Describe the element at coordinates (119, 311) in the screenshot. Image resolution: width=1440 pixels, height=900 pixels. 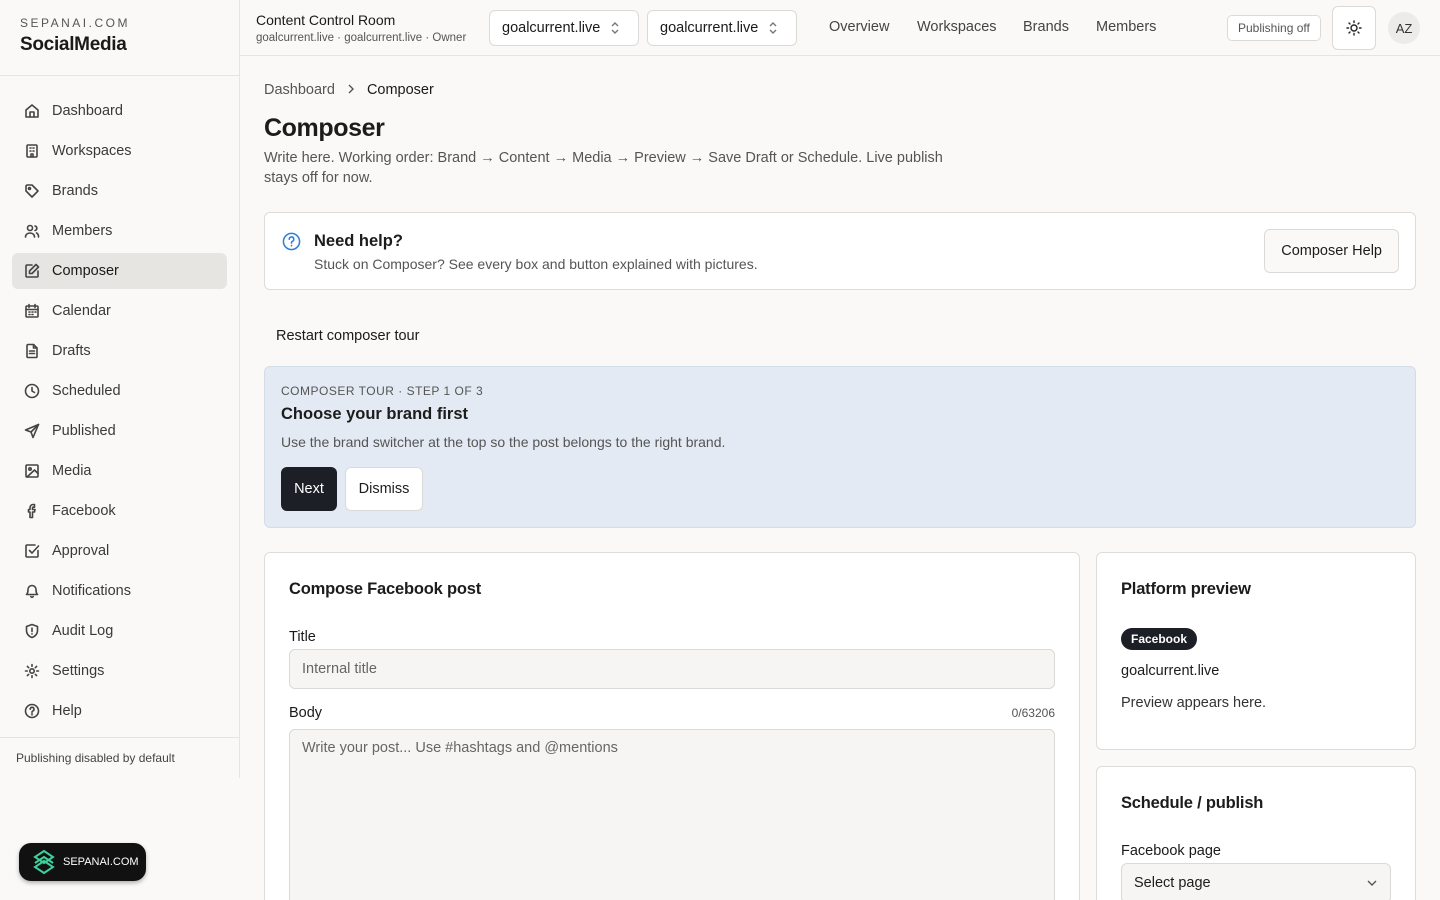
I see `sidebar-item-calendar: Calendar` at that location.